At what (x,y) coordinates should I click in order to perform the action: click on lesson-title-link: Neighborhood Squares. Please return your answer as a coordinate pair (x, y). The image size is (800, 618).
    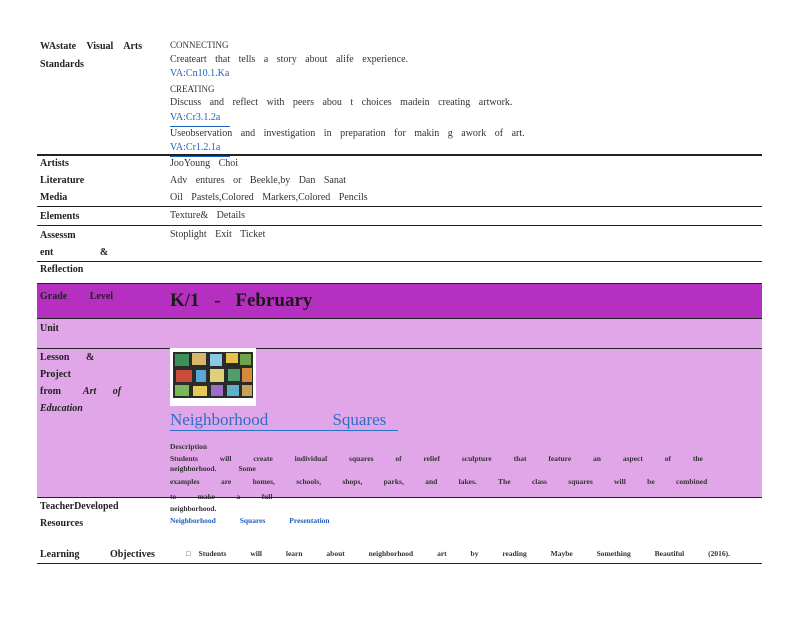
    Looking at the image, I should click on (284, 420).